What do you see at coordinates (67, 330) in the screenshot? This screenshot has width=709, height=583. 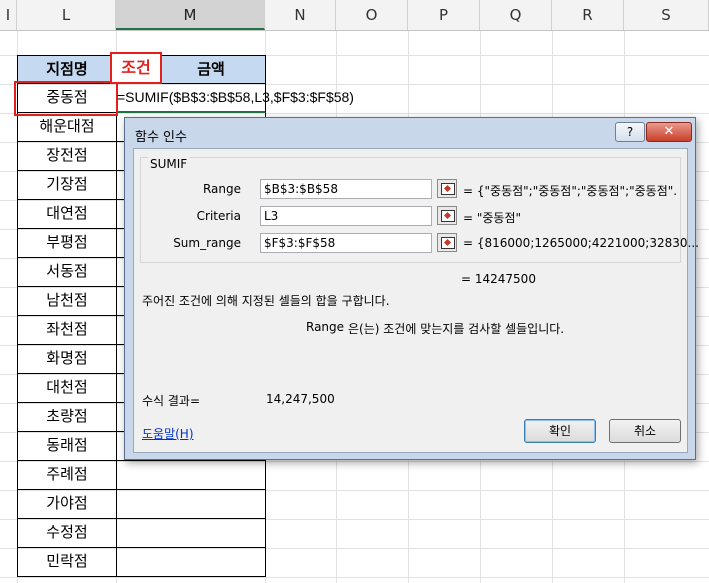 I see `branch-cell: 좌천점` at bounding box center [67, 330].